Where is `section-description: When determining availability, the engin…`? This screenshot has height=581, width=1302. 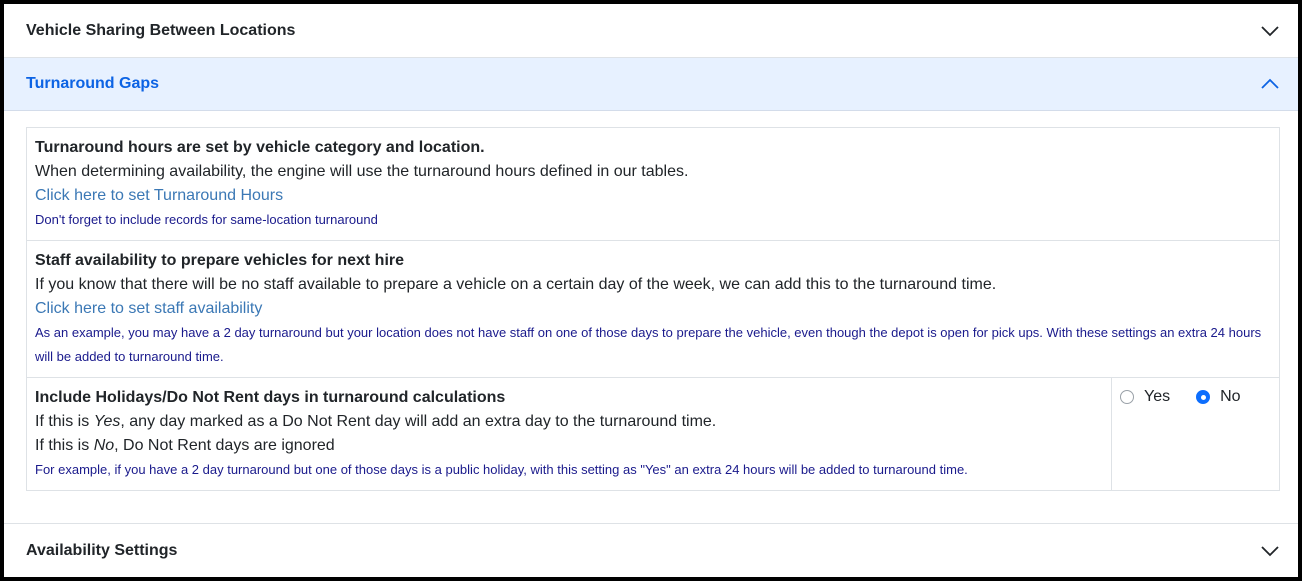 section-description: When determining availability, the engin… is located at coordinates (362, 171).